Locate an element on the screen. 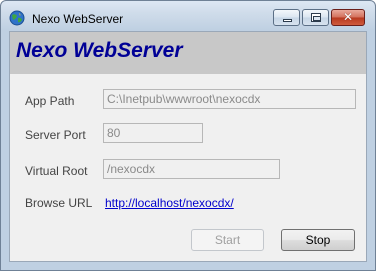 This screenshot has height=271, width=376. minimize-icon is located at coordinates (287, 20).